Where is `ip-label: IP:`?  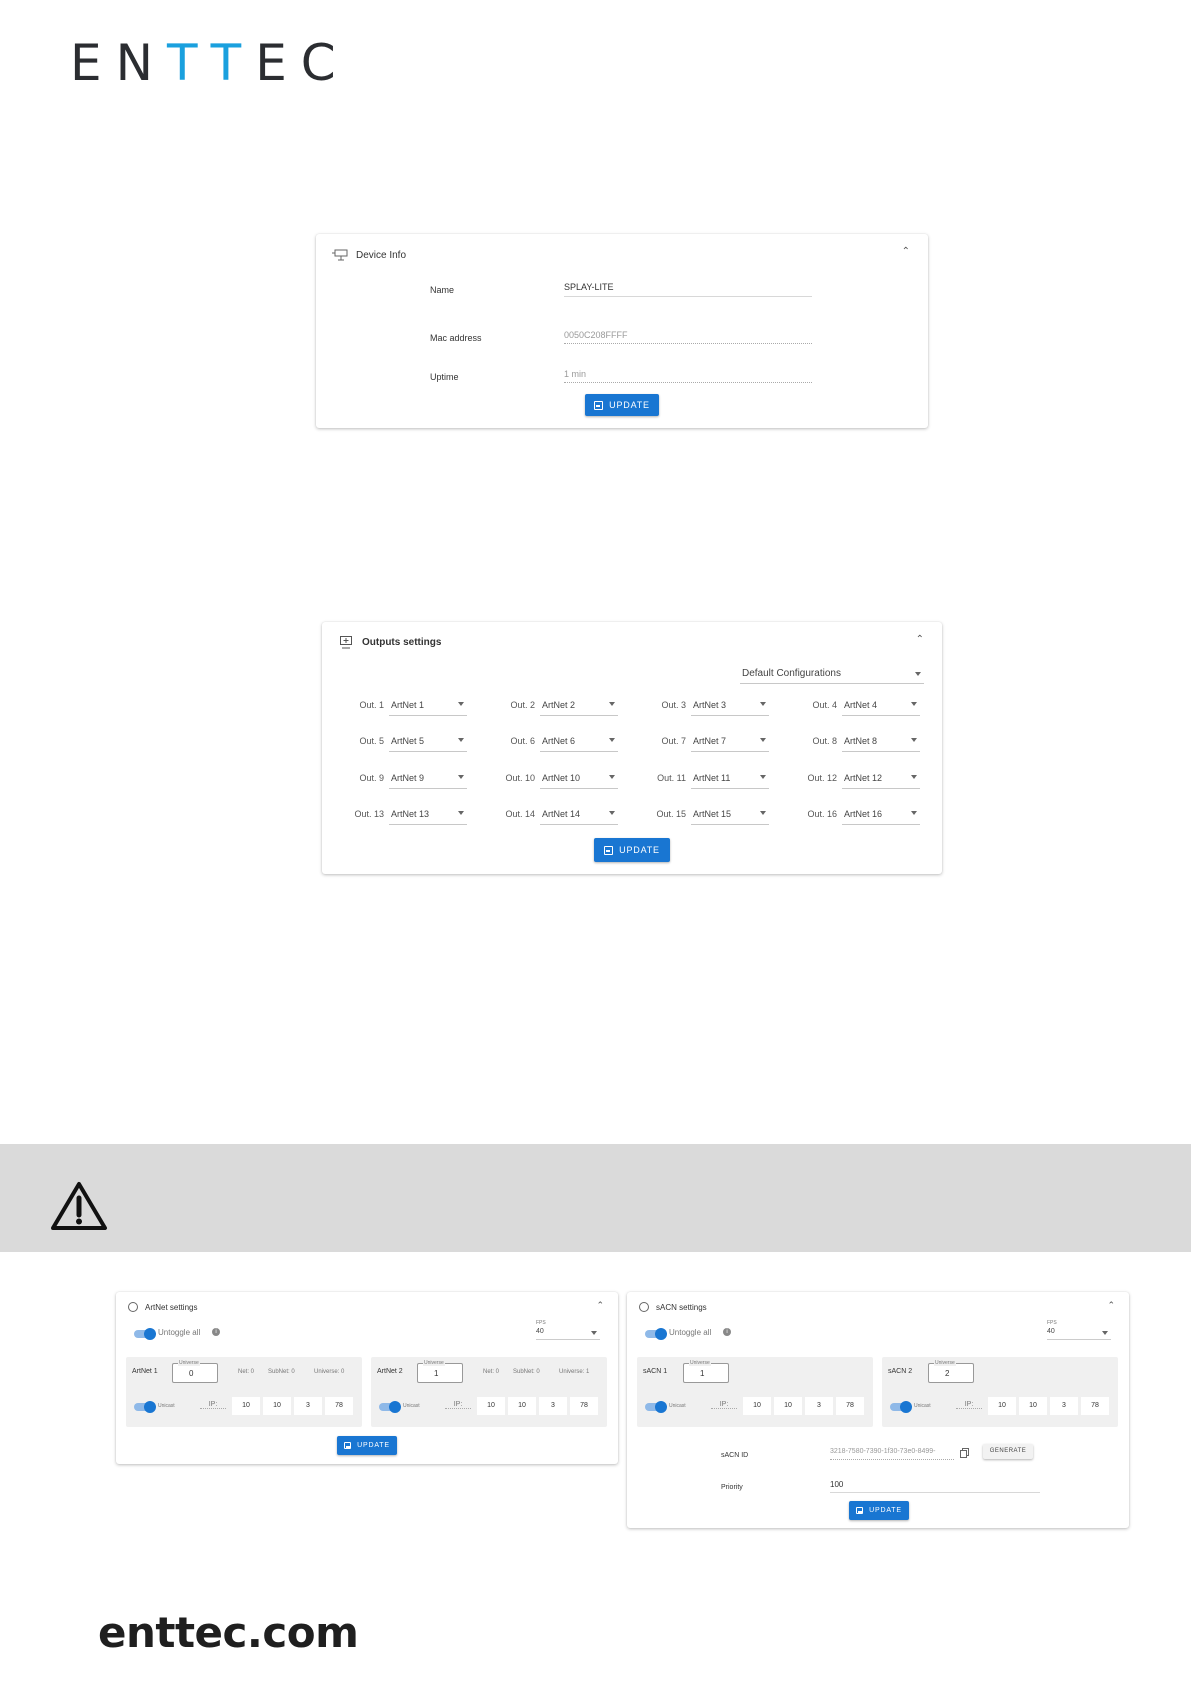
ip-label: IP: is located at coordinates (458, 1405).